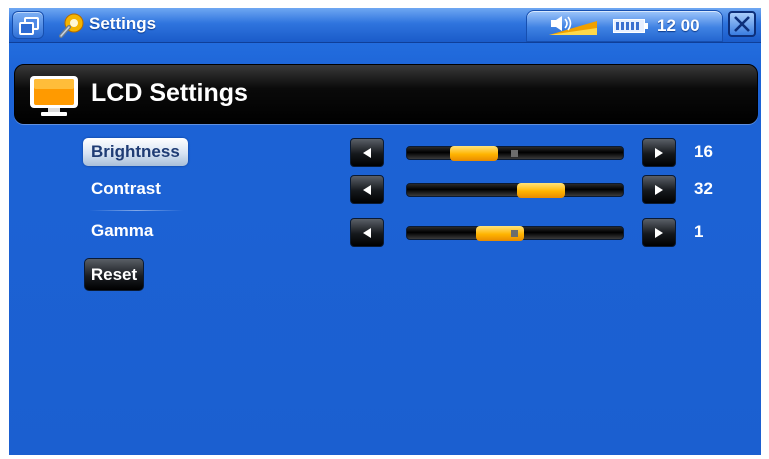  Describe the element at coordinates (703, 188) in the screenshot. I see `contrast-value: 32` at that location.